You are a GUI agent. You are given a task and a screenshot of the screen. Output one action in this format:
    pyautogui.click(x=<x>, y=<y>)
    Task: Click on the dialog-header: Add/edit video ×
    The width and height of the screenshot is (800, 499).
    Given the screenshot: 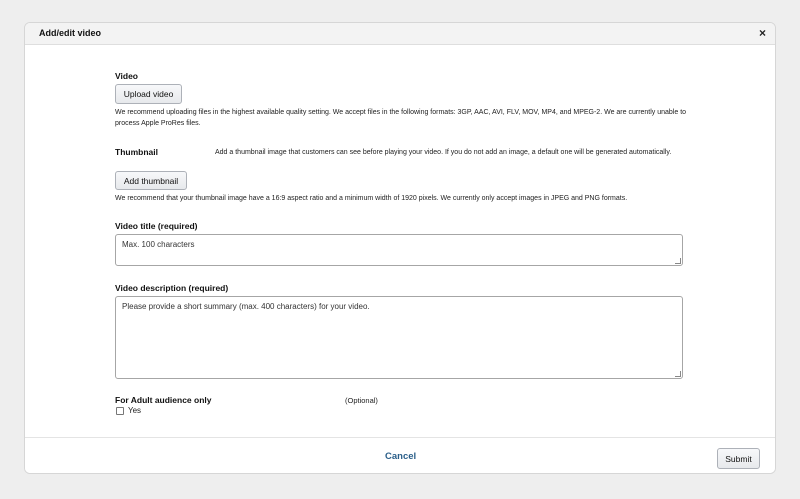 What is the action you would take?
    pyautogui.click(x=400, y=34)
    